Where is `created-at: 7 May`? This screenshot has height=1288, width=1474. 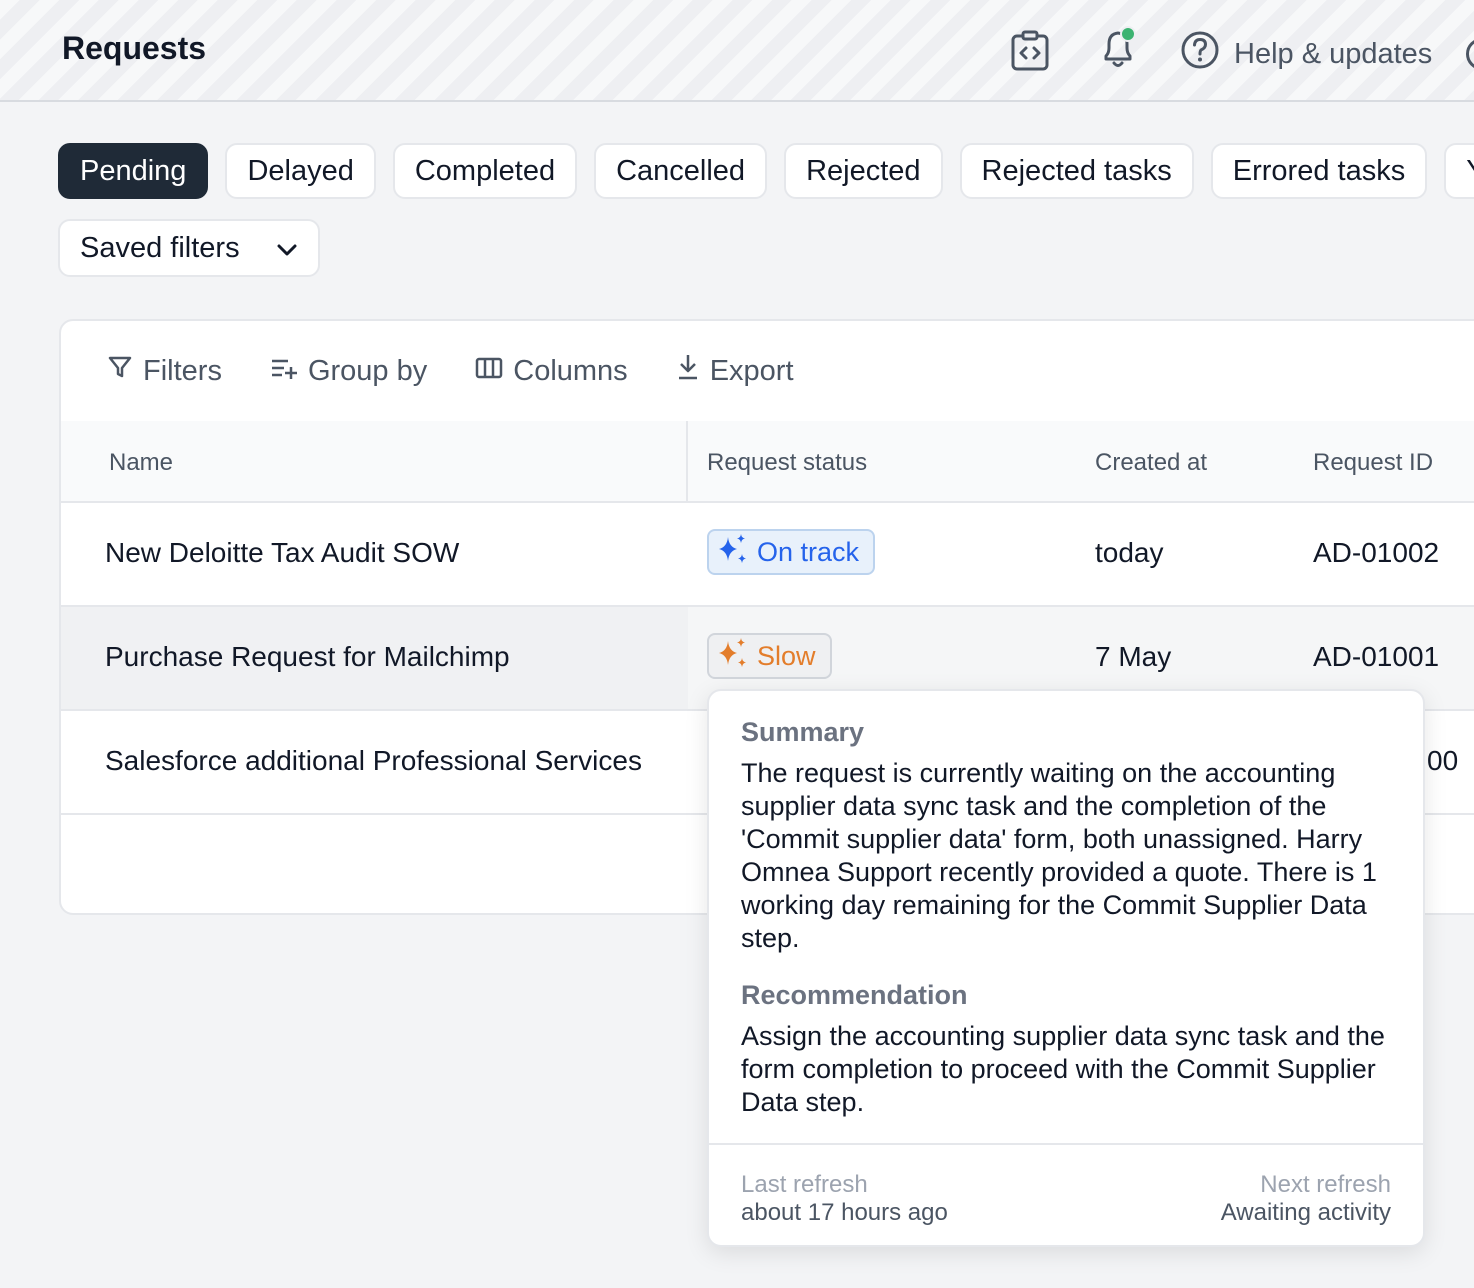
created-at: 7 May is located at coordinates (1133, 656).